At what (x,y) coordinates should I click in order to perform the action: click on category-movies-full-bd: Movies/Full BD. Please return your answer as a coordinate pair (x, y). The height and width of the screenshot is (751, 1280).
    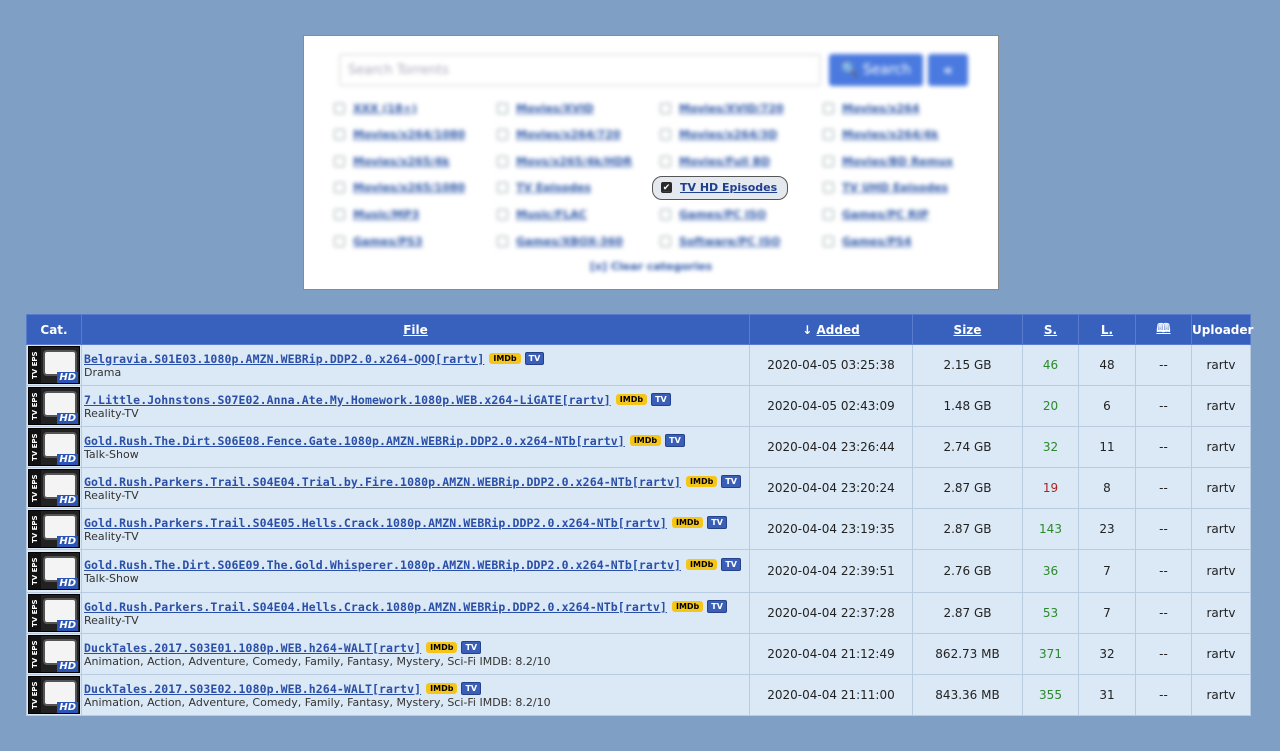
    Looking at the image, I should click on (715, 161).